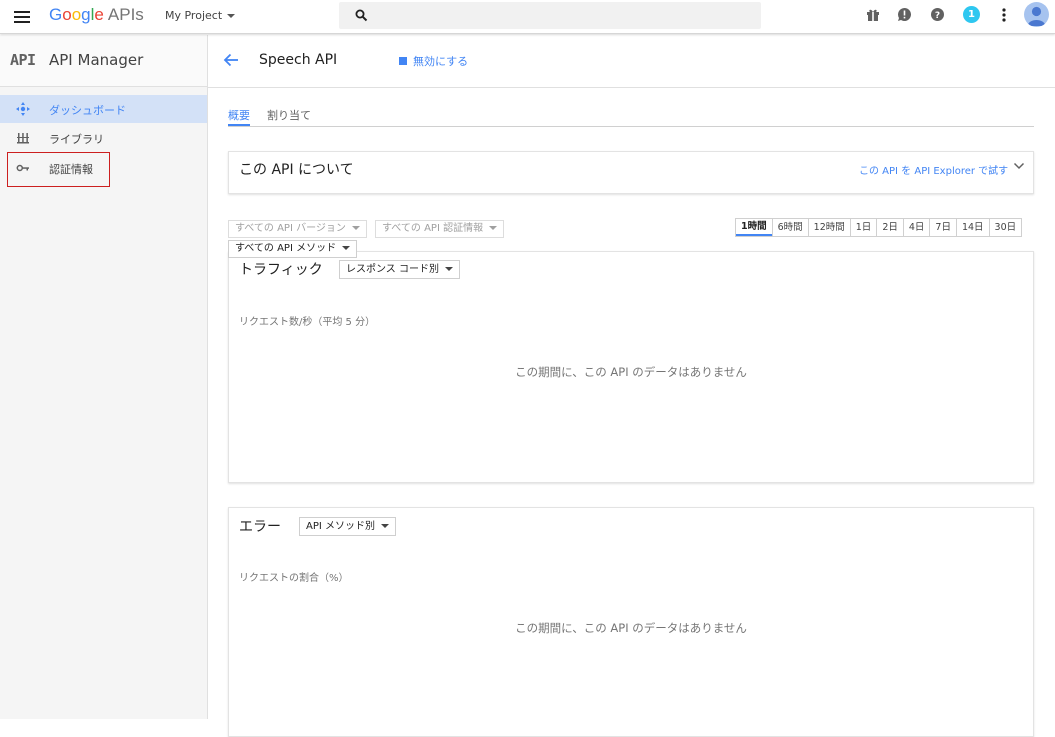 The image size is (1055, 737). Describe the element at coordinates (942, 227) in the screenshot. I see `time-range-7d: 7日` at that location.